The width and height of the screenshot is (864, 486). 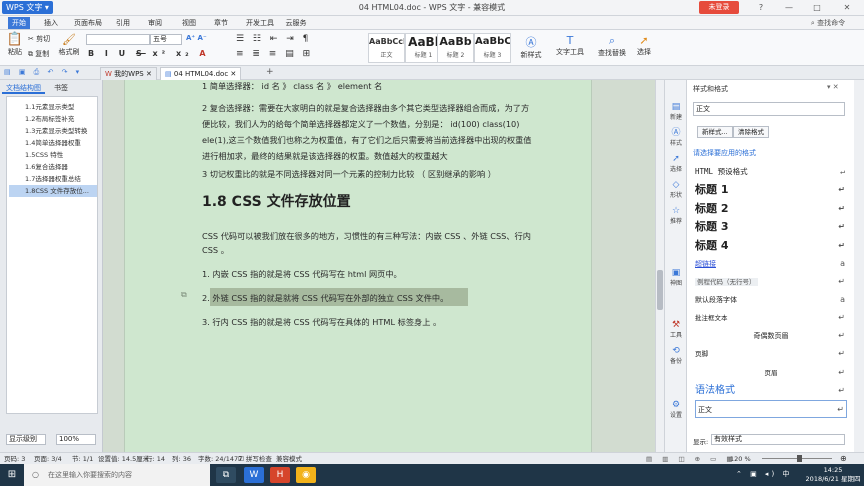 I want to click on zoom-slider-thumb, so click(x=799, y=458).